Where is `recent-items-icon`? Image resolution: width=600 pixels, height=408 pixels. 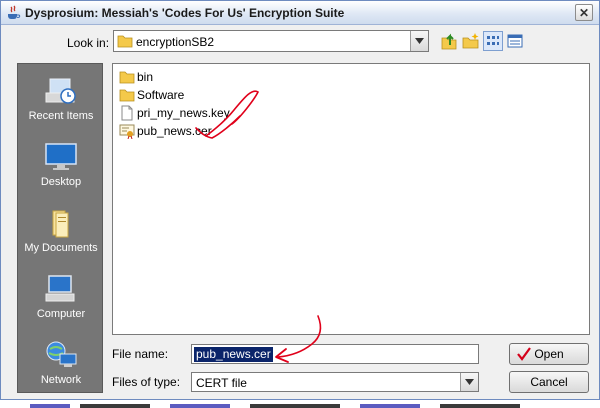
recent-items-icon is located at coordinates (60, 91).